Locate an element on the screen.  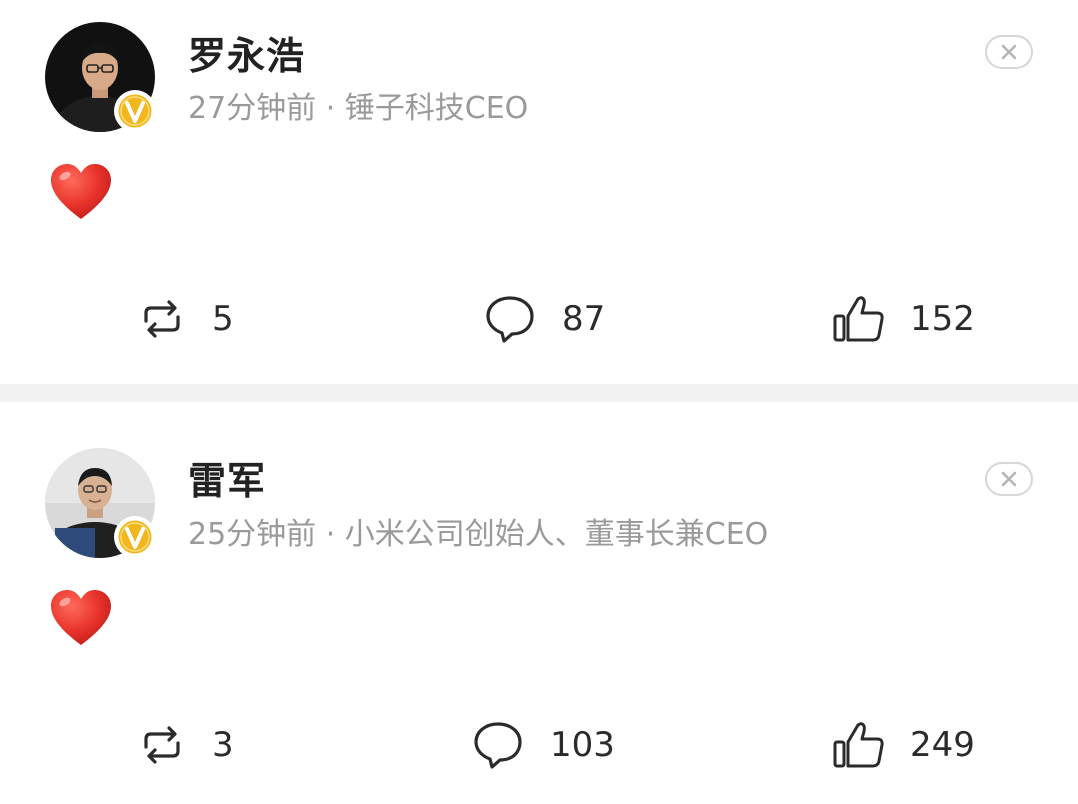
post-meta: 25分钟前 · 小米公司创始人、董事长兼CEO is located at coordinates (478, 534).